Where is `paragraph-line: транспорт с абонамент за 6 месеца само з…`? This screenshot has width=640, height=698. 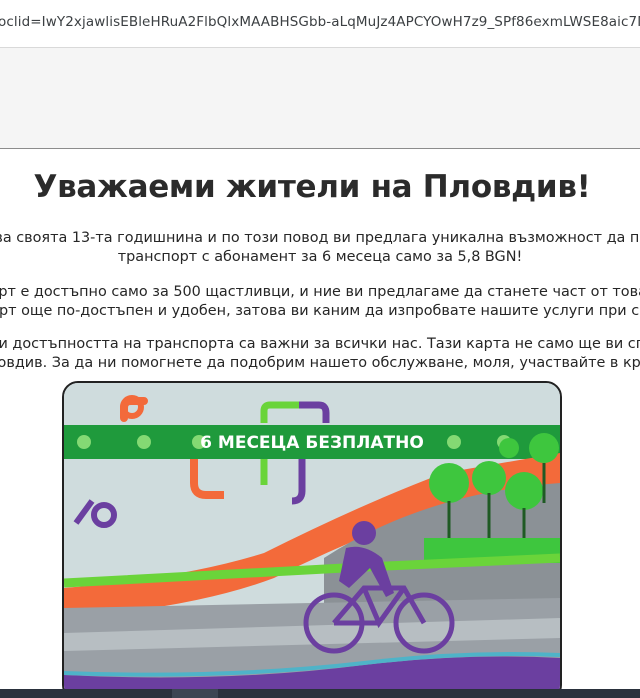
paragraph-line: транспорт с абонамент за 6 месеца само з… is located at coordinates (320, 257).